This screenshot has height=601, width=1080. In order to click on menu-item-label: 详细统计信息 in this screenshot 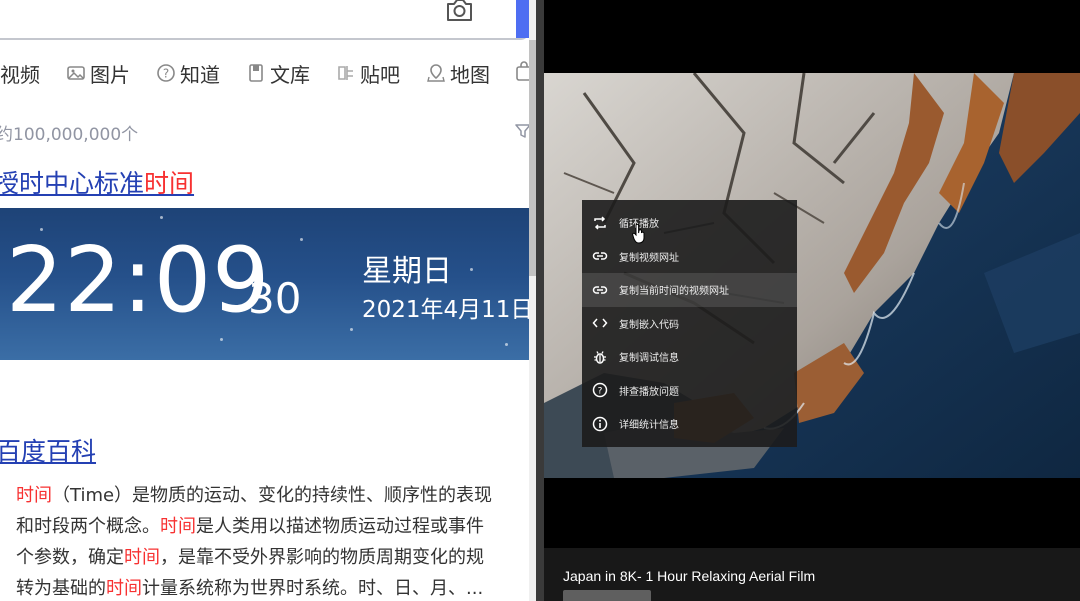, I will do `click(649, 426)`.